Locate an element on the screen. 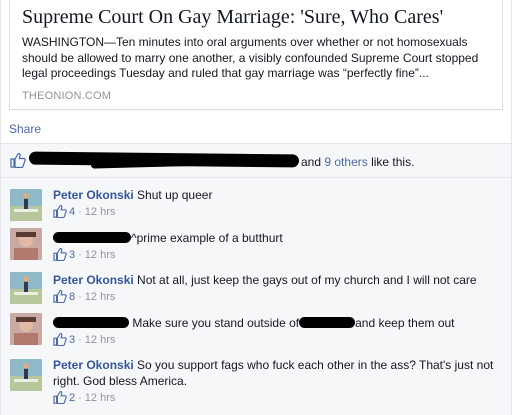  link-source: THEONION.COM is located at coordinates (67, 96).